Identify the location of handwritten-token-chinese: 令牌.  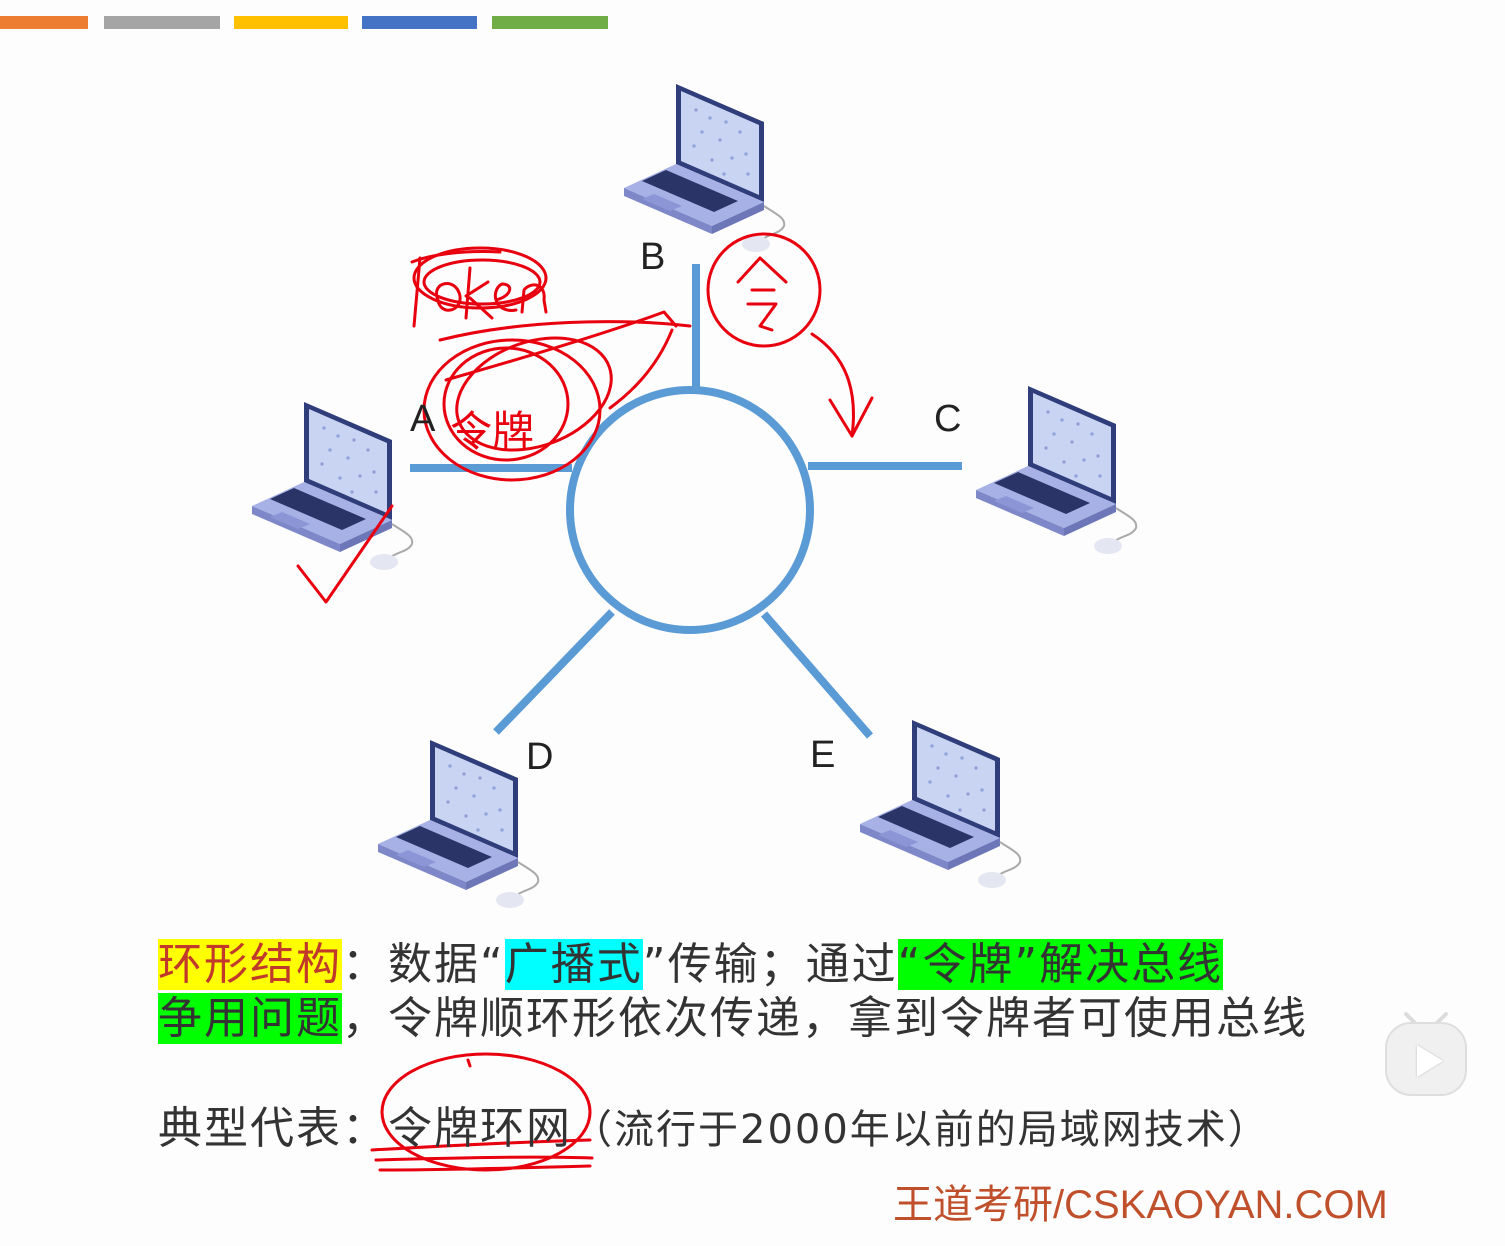
(492, 431).